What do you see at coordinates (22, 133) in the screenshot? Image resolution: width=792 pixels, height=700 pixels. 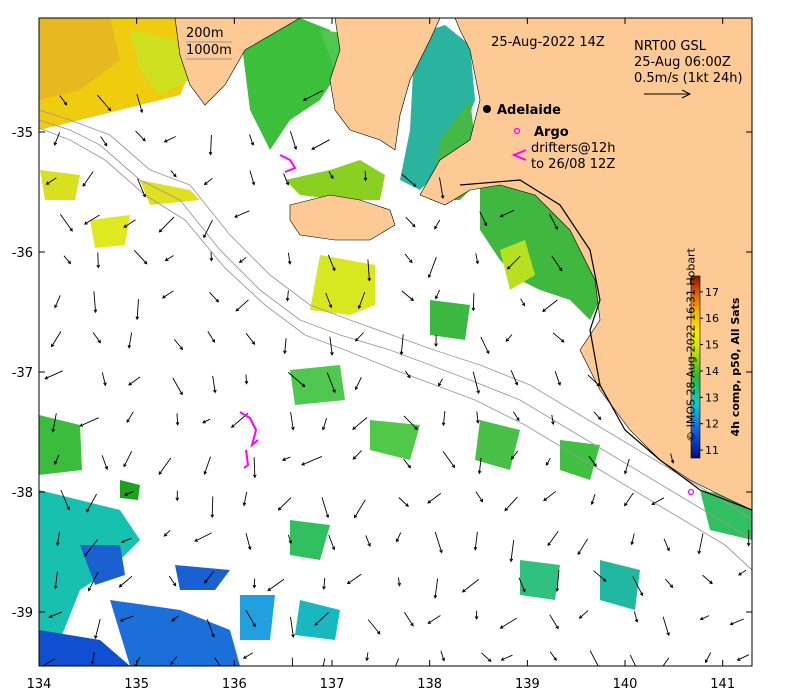 I see `y-tick-label: -35` at bounding box center [22, 133].